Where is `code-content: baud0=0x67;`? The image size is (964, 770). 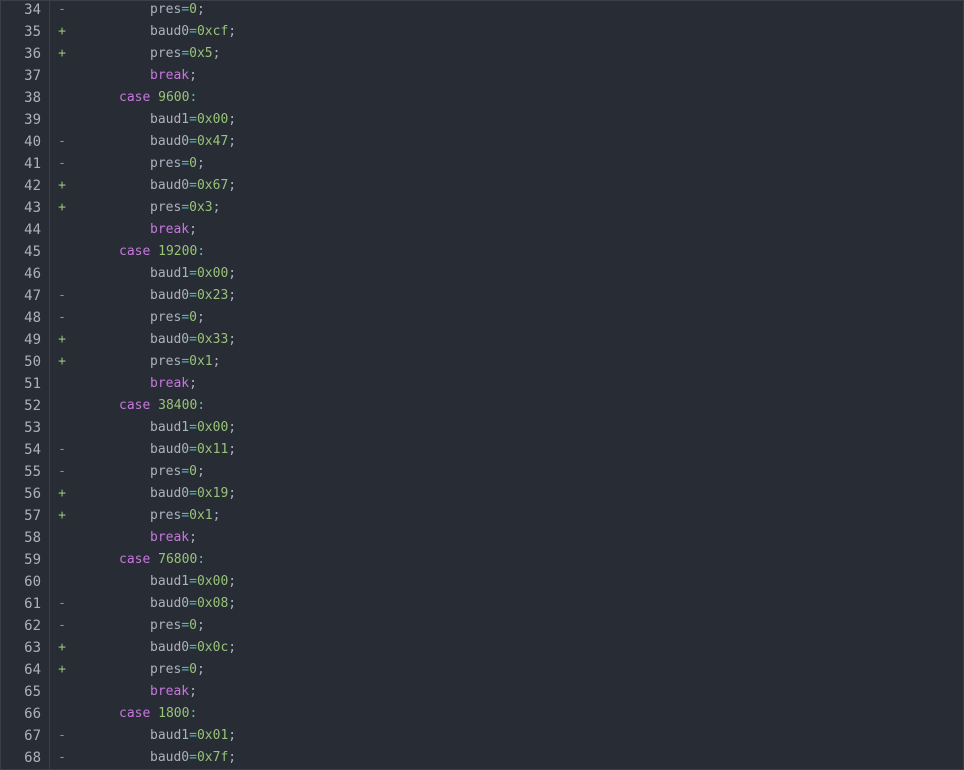 code-content: baud0=0x67; is located at coordinates (193, 186).